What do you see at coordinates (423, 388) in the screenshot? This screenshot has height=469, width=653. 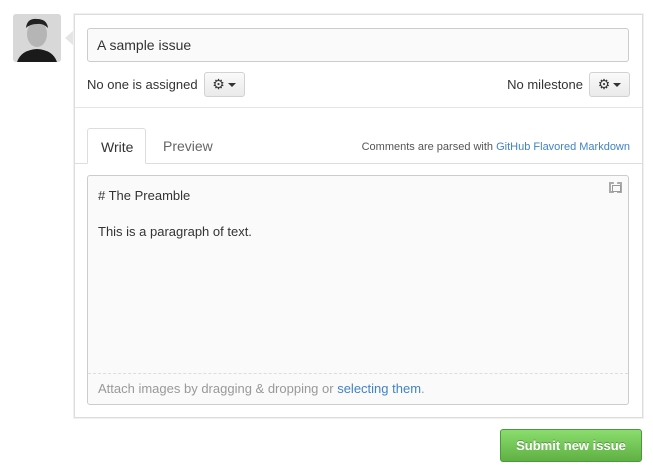 I see `attach-suffix: .` at bounding box center [423, 388].